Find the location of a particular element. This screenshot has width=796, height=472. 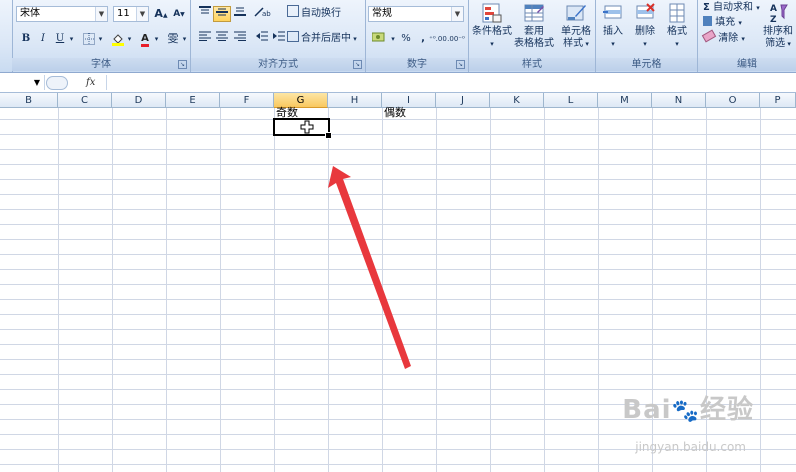

accounting-dropdown: ▾ is located at coordinates (393, 39).